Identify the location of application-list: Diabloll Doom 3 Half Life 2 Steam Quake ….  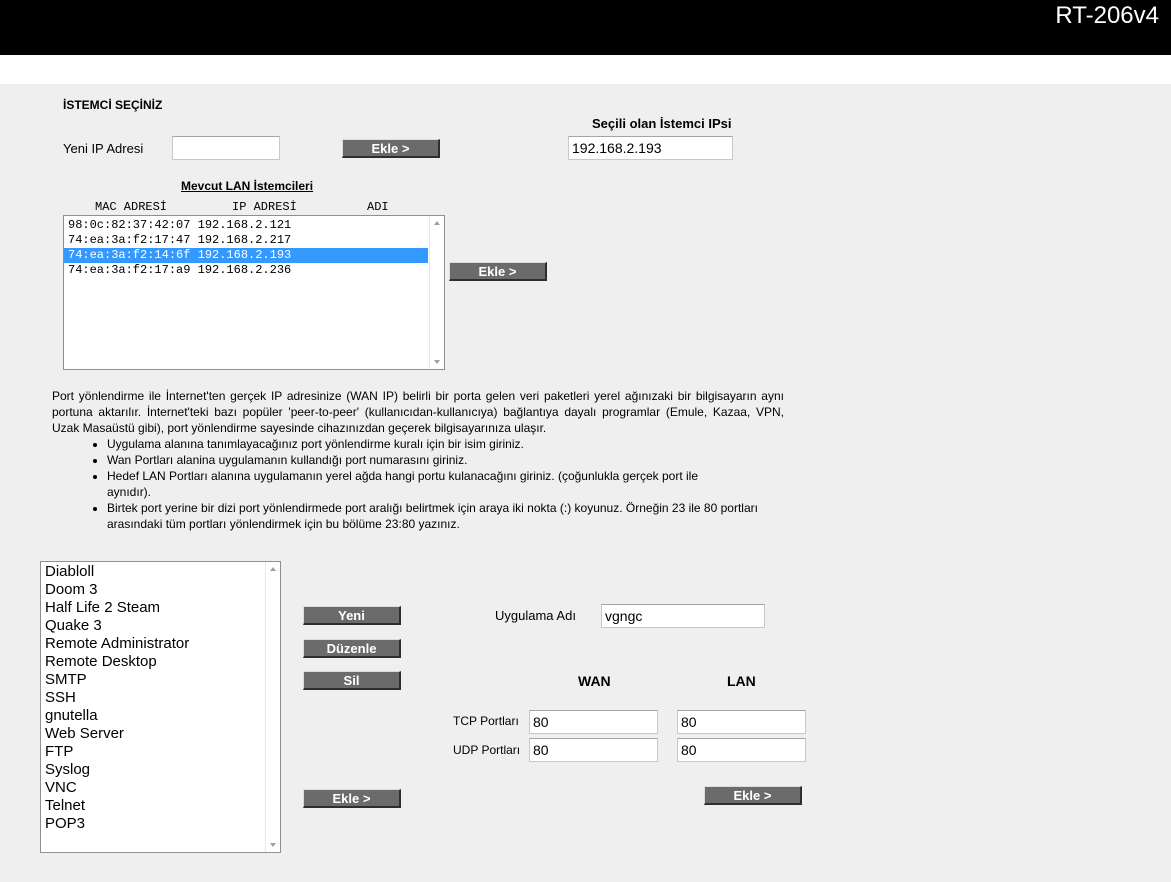
(160, 707).